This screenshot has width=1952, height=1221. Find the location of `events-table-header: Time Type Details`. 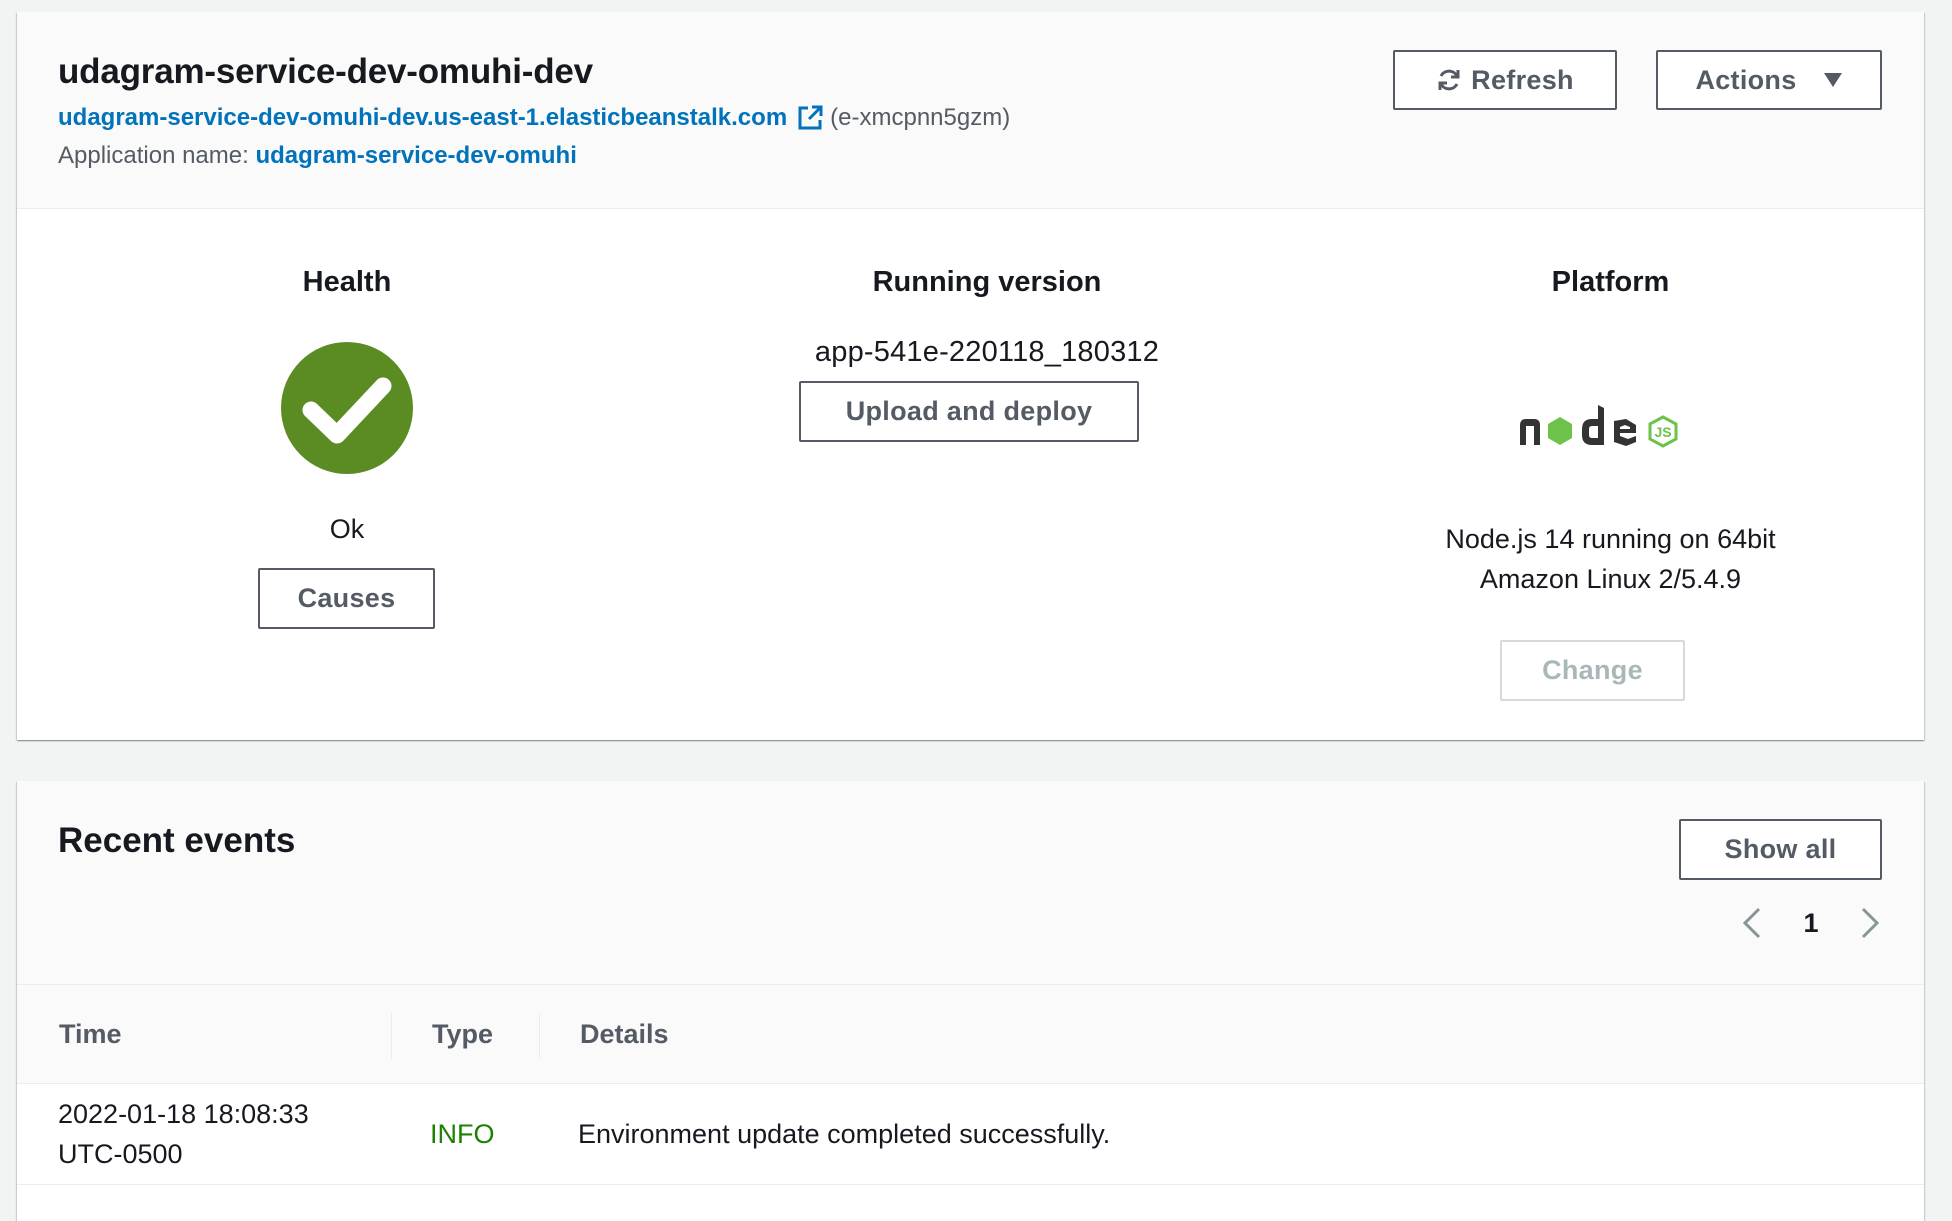

events-table-header: Time Type Details is located at coordinates (970, 1034).